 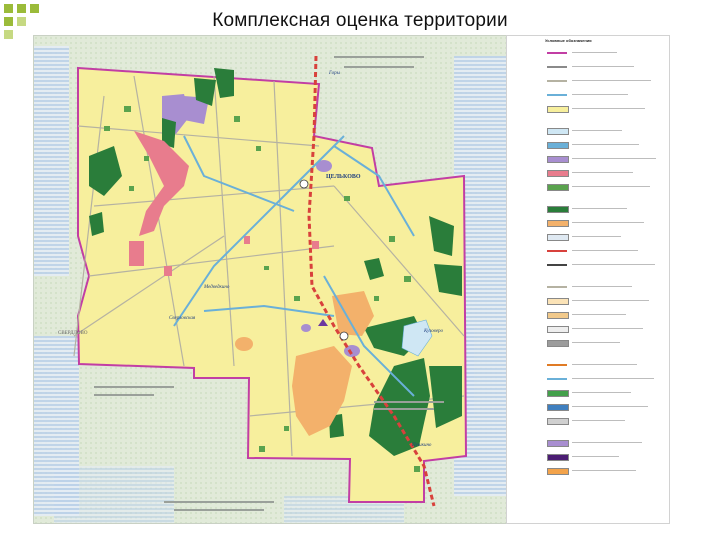 I want to click on map-label-road-southwest: Медведкино, so click(x=216, y=287).